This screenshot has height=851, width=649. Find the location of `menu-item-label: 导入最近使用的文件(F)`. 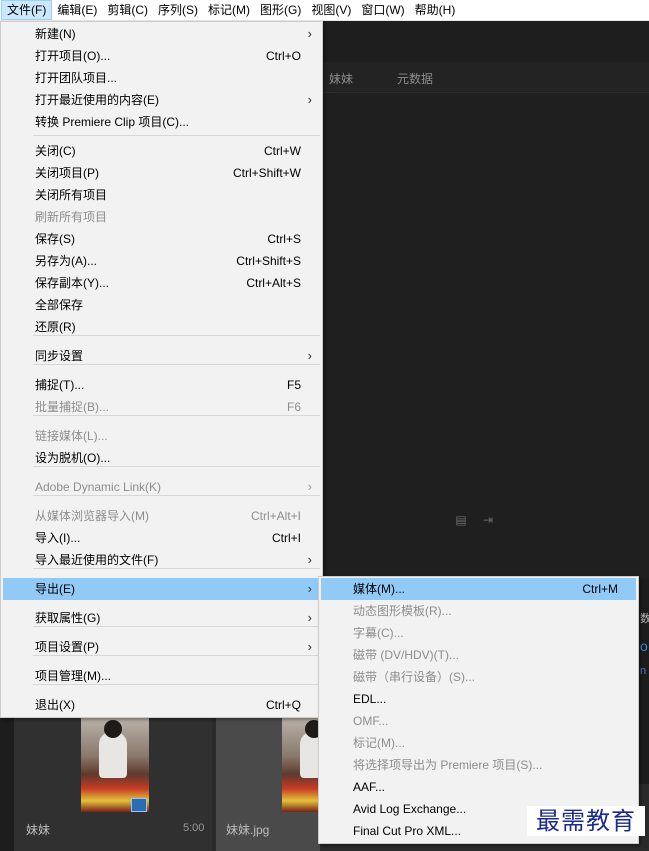

menu-item-label: 导入最近使用的文件(F) is located at coordinates (97, 560).